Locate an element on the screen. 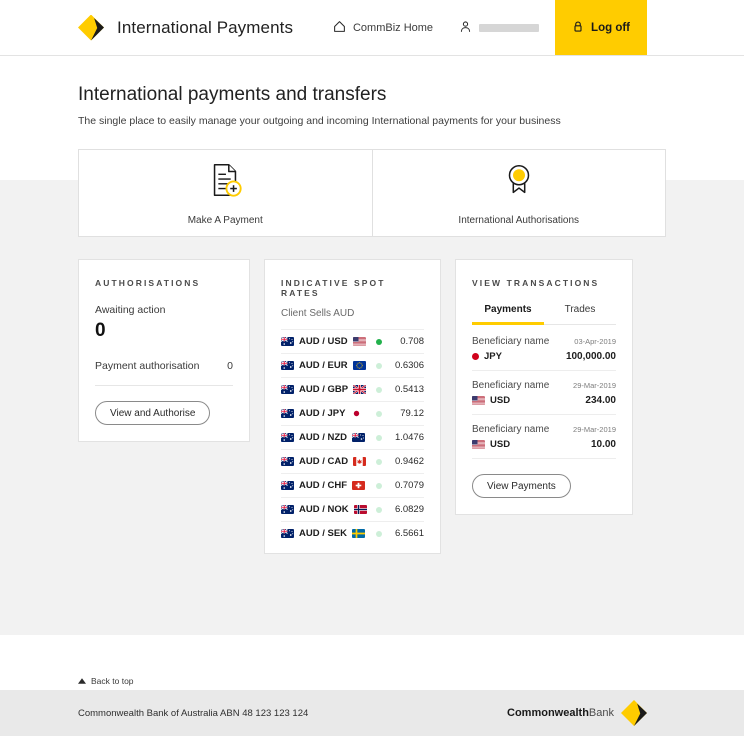 This screenshot has height=736, width=744. transaction-row: Beneficiary name 29-Mar-2019 USD 10.00 is located at coordinates (544, 437).